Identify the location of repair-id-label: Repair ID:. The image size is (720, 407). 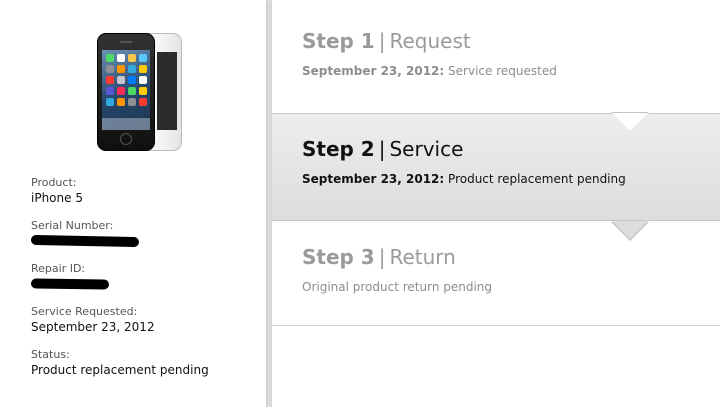
(58, 268).